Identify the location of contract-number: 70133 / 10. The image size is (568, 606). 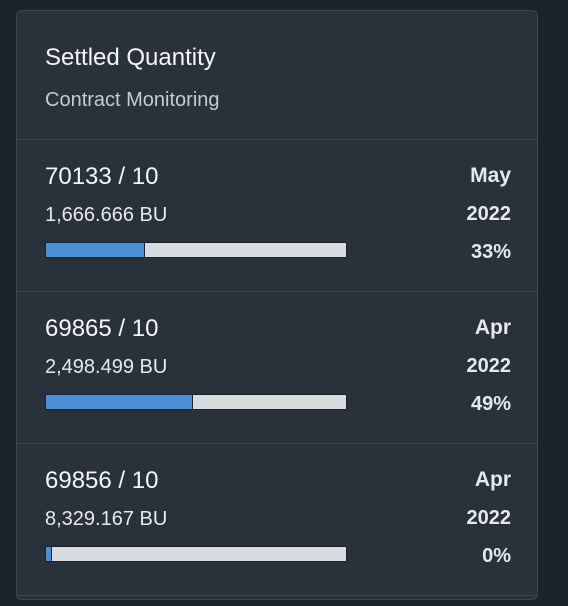
(102, 176).